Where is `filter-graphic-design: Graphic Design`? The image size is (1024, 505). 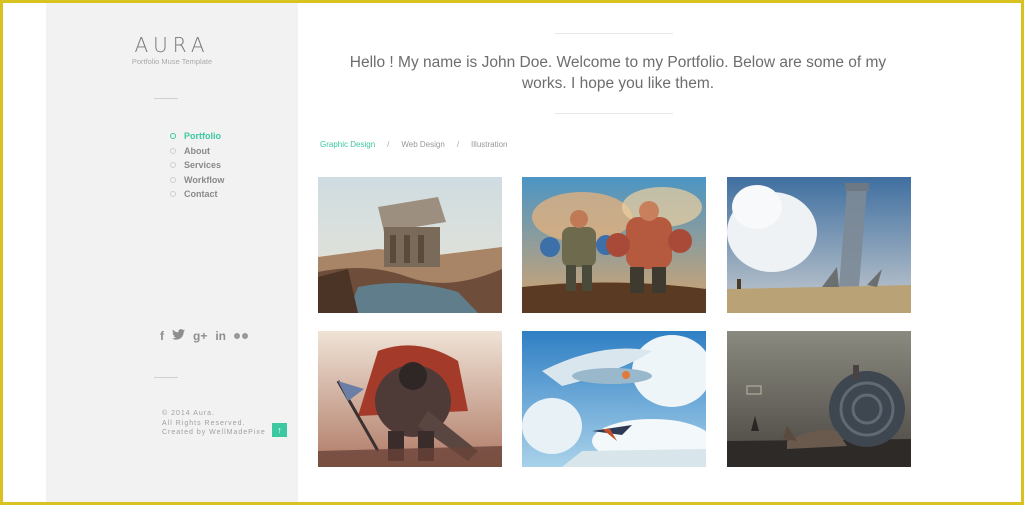
filter-graphic-design: Graphic Design is located at coordinates (347, 144).